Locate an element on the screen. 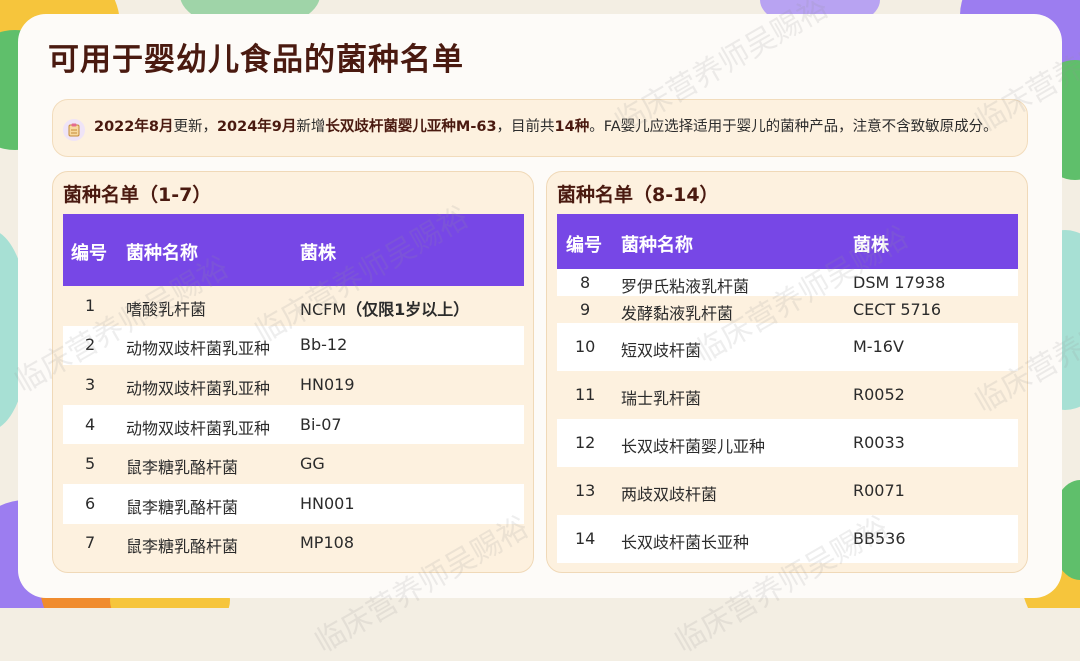  row-strain-id: BB536 is located at coordinates (879, 538).